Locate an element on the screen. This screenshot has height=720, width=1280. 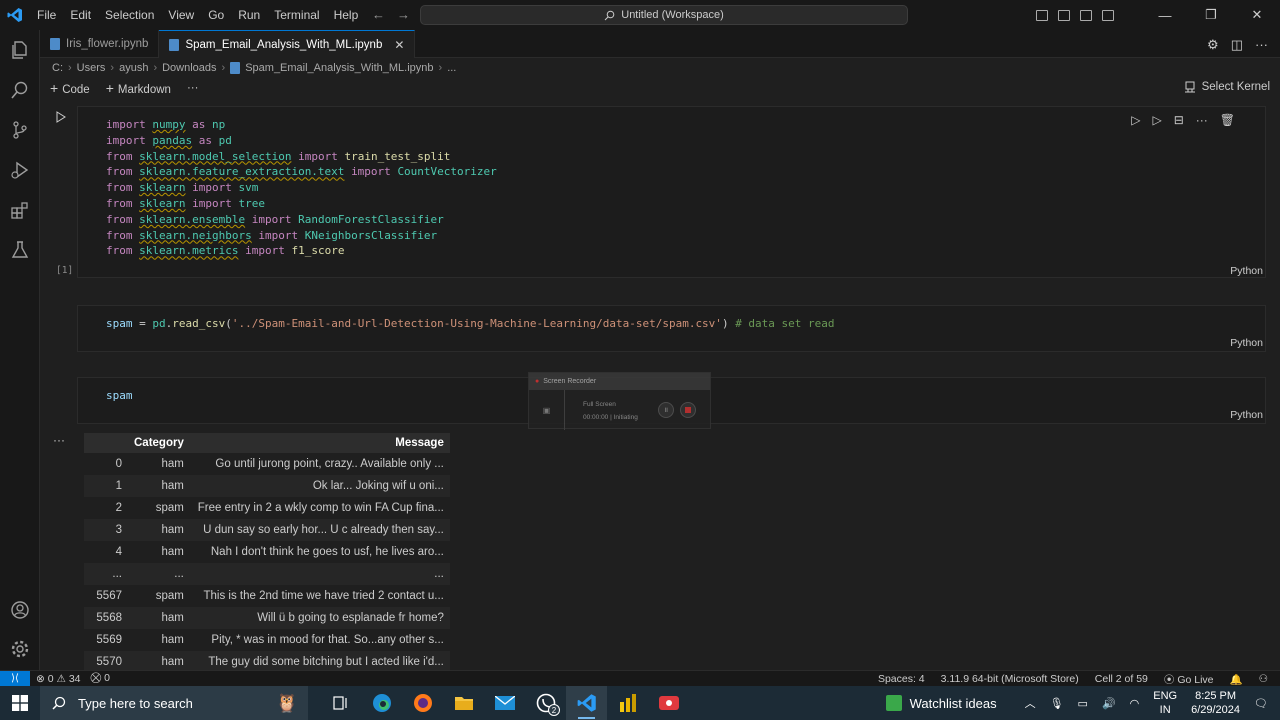
extensions-icon is located at coordinates (20, 210).